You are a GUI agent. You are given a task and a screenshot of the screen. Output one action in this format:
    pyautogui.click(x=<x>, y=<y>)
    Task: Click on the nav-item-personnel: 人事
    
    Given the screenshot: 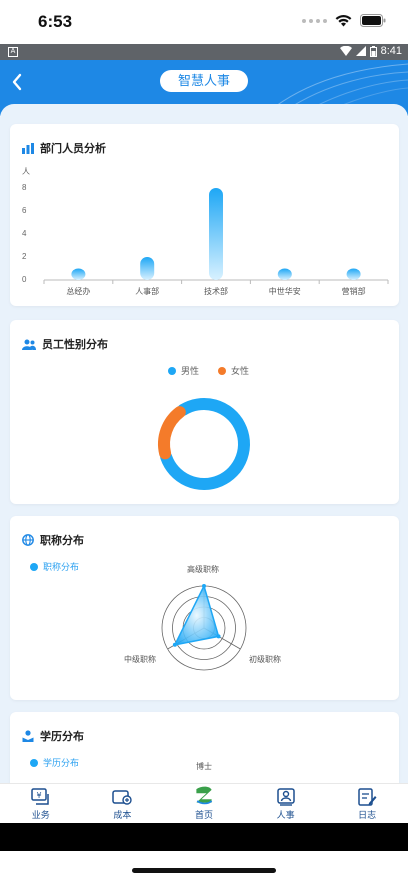 What is the action you would take?
    pyautogui.click(x=286, y=804)
    